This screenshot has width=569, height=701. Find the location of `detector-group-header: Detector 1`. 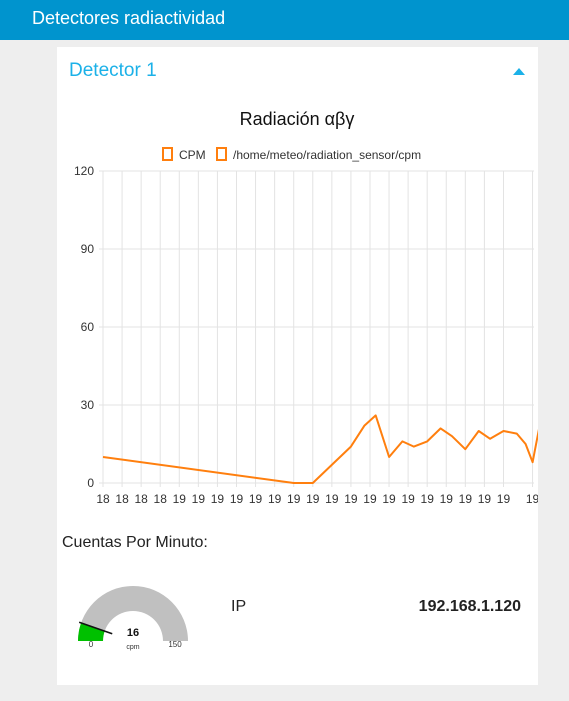

detector-group-header: Detector 1 is located at coordinates (297, 71).